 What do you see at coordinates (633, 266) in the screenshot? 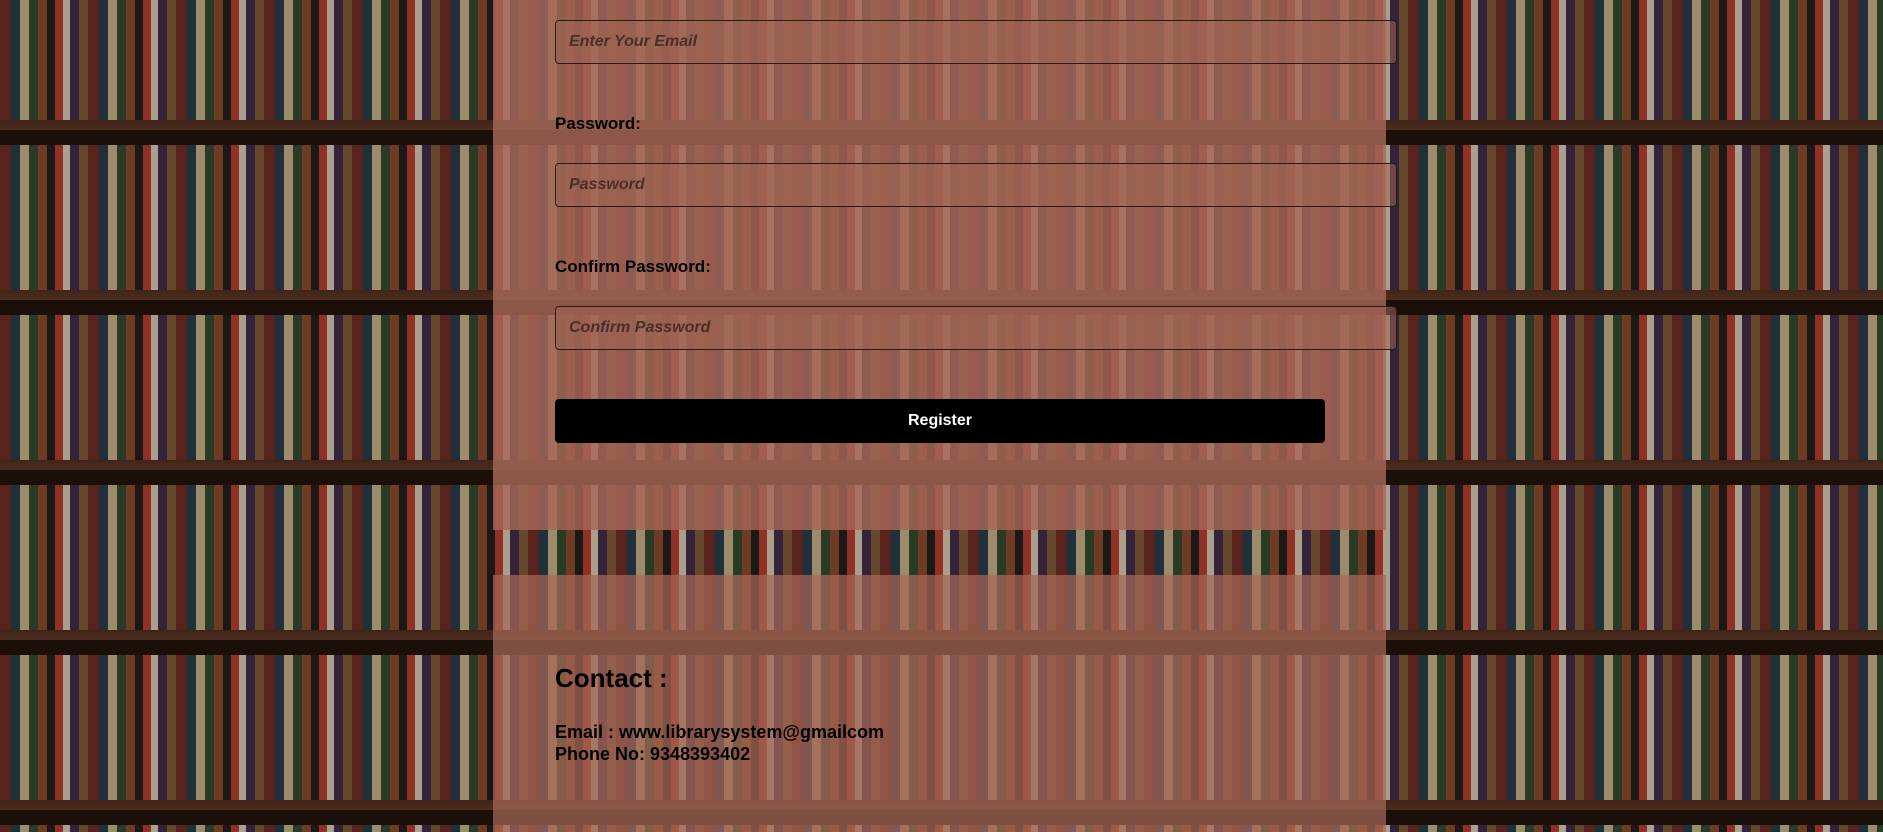
I see `confirm-password-label: Confirm Password:` at bounding box center [633, 266].